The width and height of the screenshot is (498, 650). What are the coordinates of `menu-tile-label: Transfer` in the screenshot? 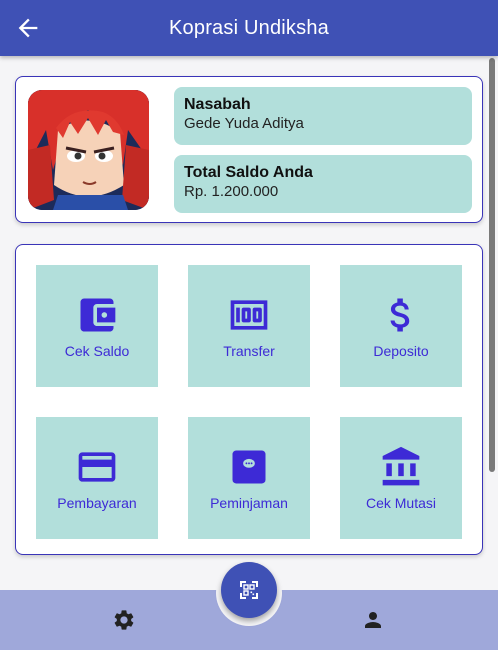 It's located at (249, 351).